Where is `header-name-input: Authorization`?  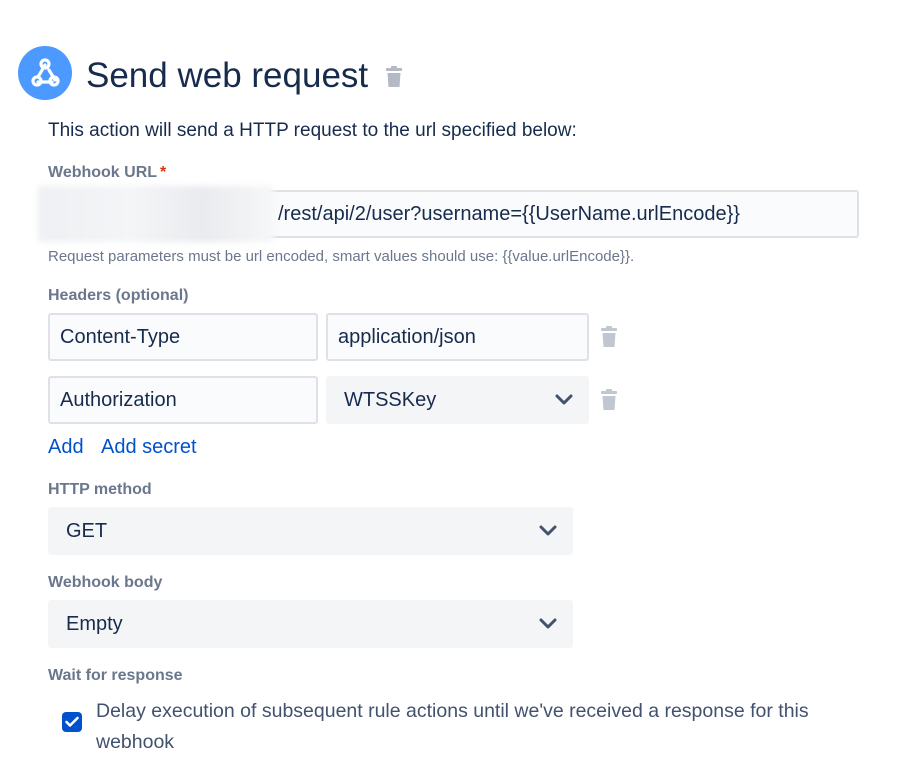 header-name-input: Authorization is located at coordinates (183, 400).